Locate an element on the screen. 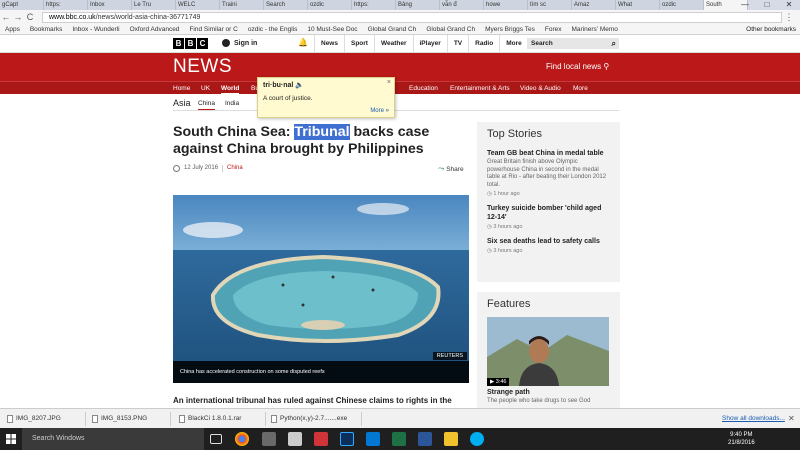 The width and height of the screenshot is (800, 450). close-window-button: ✕ is located at coordinates (789, 5).